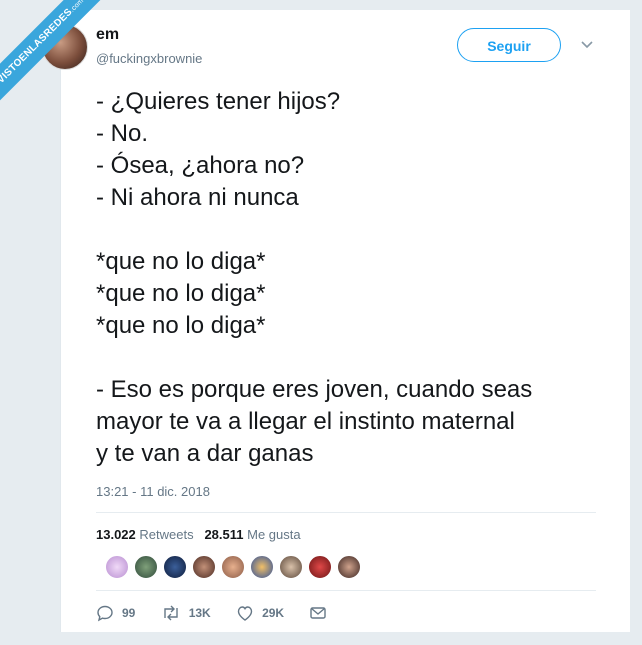 This screenshot has height=645, width=642. I want to click on watermark-suffix: .com, so click(77, 7).